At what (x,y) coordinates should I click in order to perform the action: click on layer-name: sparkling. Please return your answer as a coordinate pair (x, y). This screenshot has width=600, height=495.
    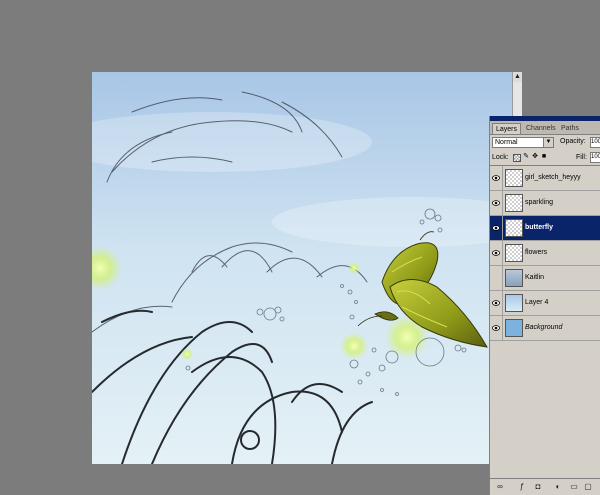
    Looking at the image, I should click on (539, 202).